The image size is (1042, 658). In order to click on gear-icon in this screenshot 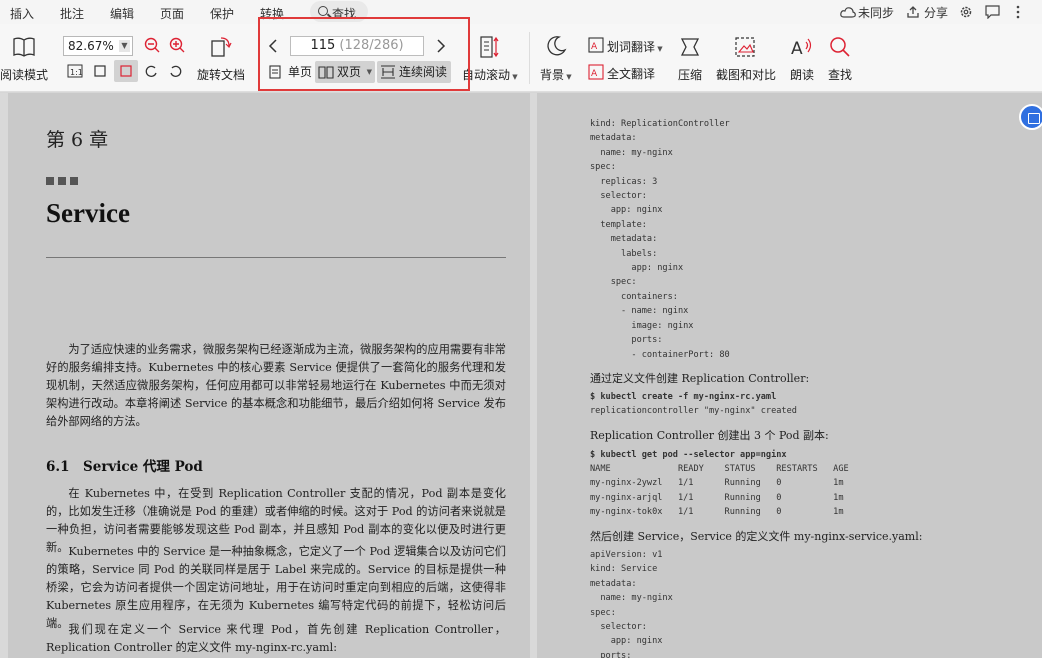, I will do `click(966, 12)`.